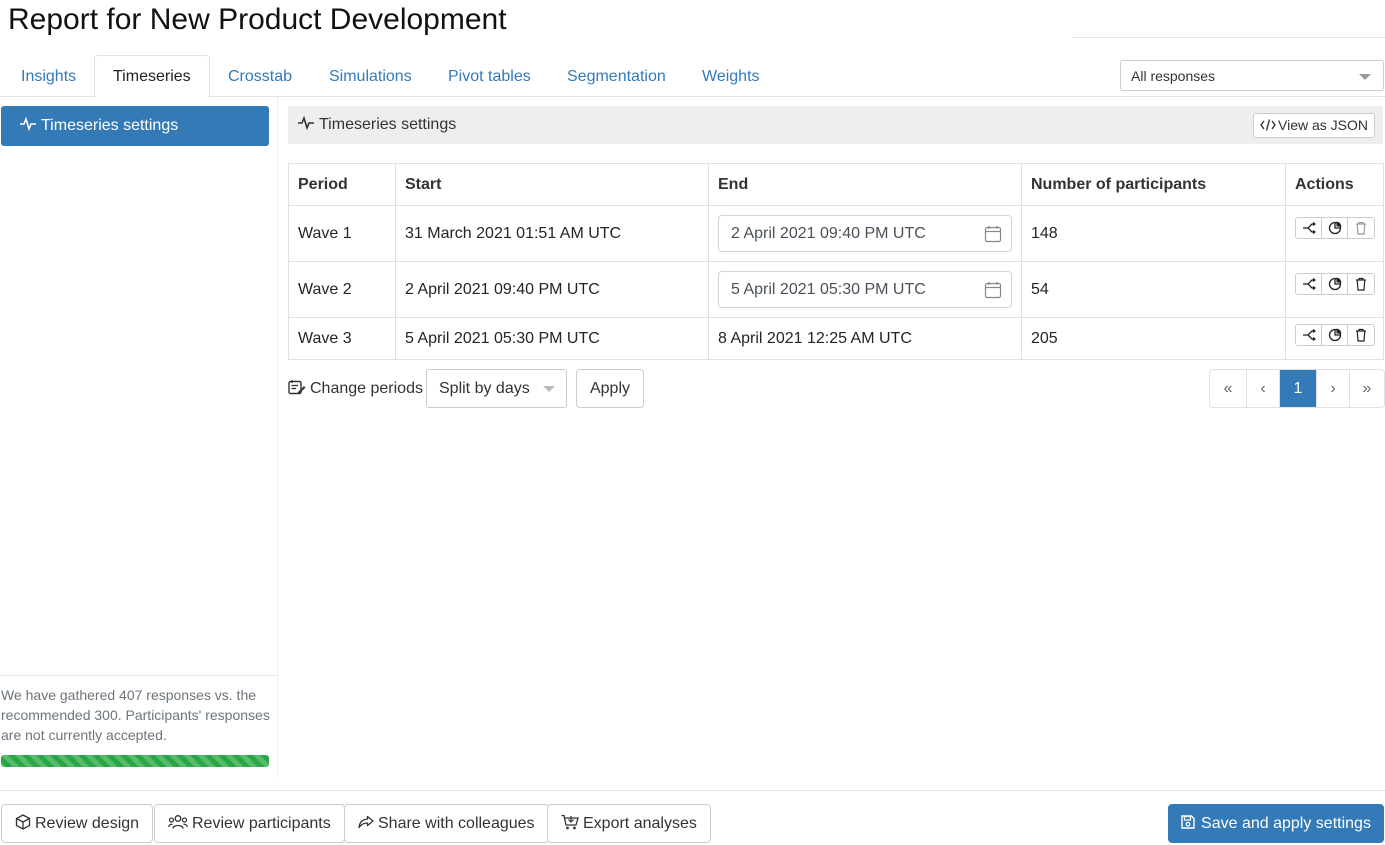  Describe the element at coordinates (1268, 125) in the screenshot. I see `code-icon` at that location.